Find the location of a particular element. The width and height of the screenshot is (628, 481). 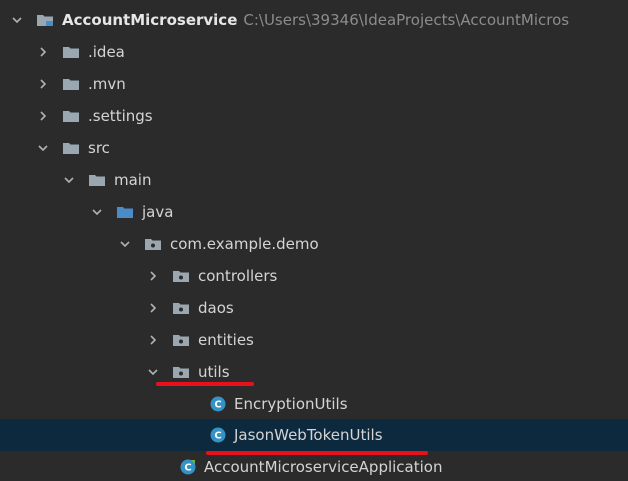

tree-row-mvn: .mvn is located at coordinates (314, 84).